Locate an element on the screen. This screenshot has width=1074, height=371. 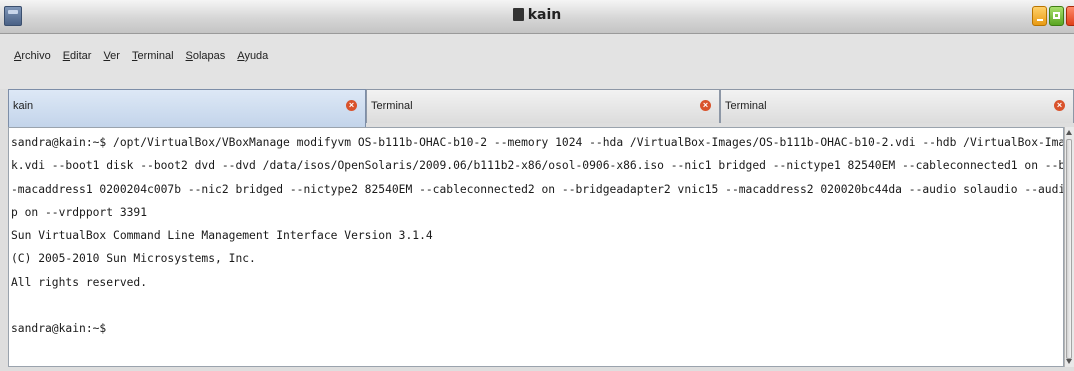
vertical-scrollbar is located at coordinates (1069, 247).